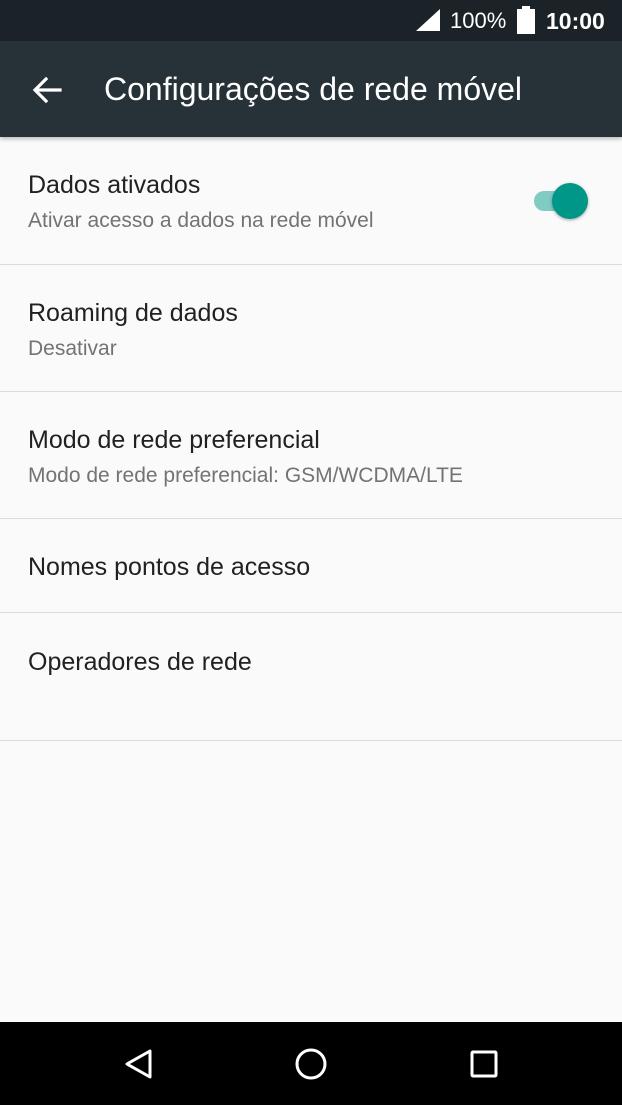 Image resolution: width=622 pixels, height=1105 pixels. I want to click on setting-item-data-roaming: Roaming de dados Desativar, so click(311, 328).